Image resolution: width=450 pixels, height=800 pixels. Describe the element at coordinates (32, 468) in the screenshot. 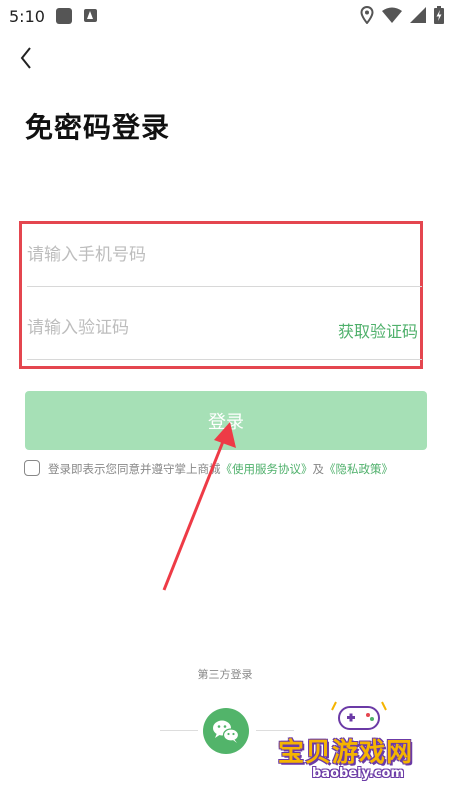

I see `agreement-checkbox` at that location.